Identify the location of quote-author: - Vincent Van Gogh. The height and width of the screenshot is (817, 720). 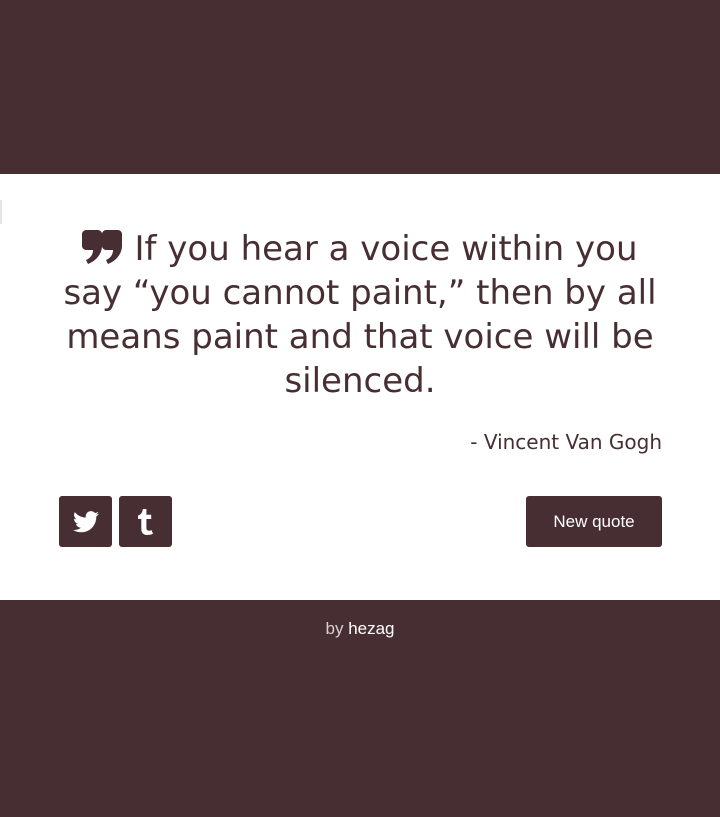
(566, 442).